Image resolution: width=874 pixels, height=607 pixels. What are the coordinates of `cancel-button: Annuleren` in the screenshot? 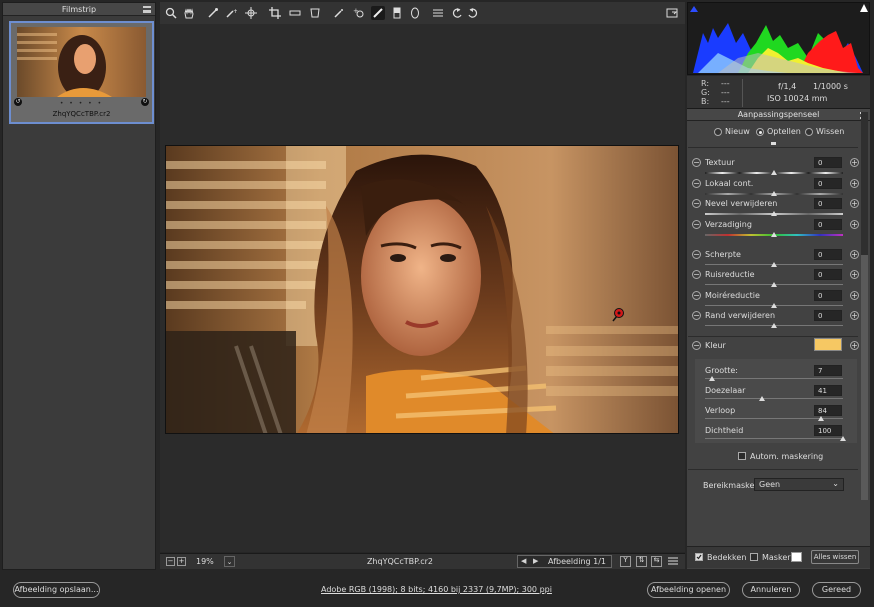 It's located at (771, 590).